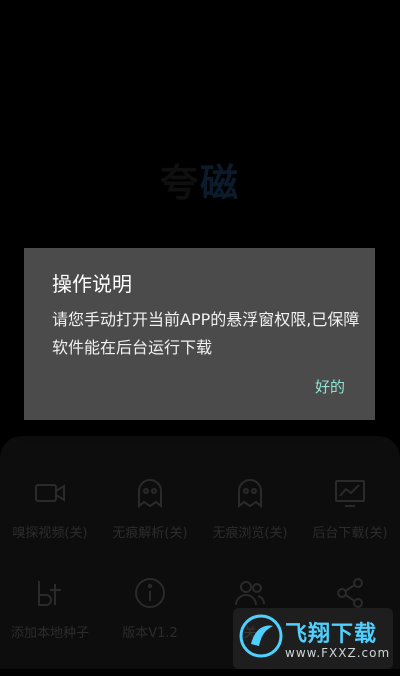  Describe the element at coordinates (250, 593) in the screenshot. I see `users-icon` at that location.